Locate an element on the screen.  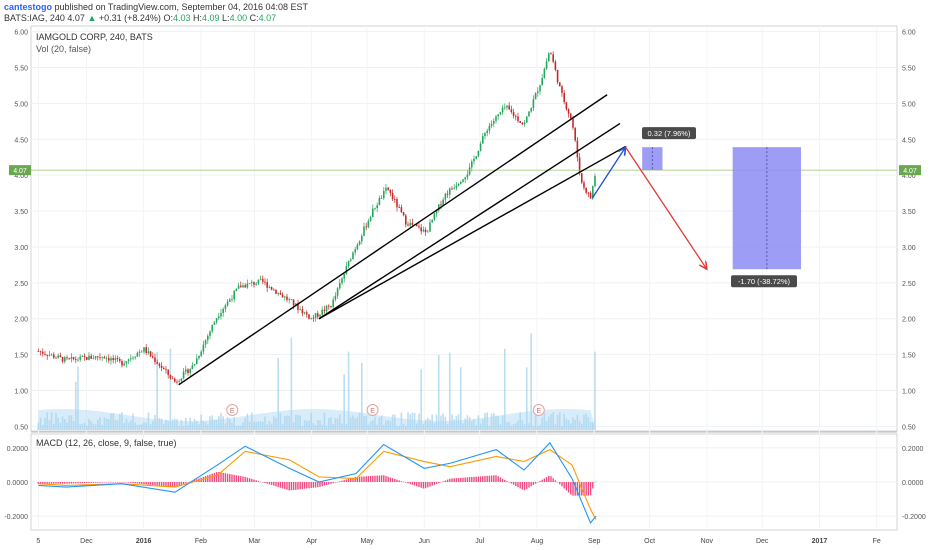
macd-axis-right-label: -0.2000 is located at coordinates (914, 517).